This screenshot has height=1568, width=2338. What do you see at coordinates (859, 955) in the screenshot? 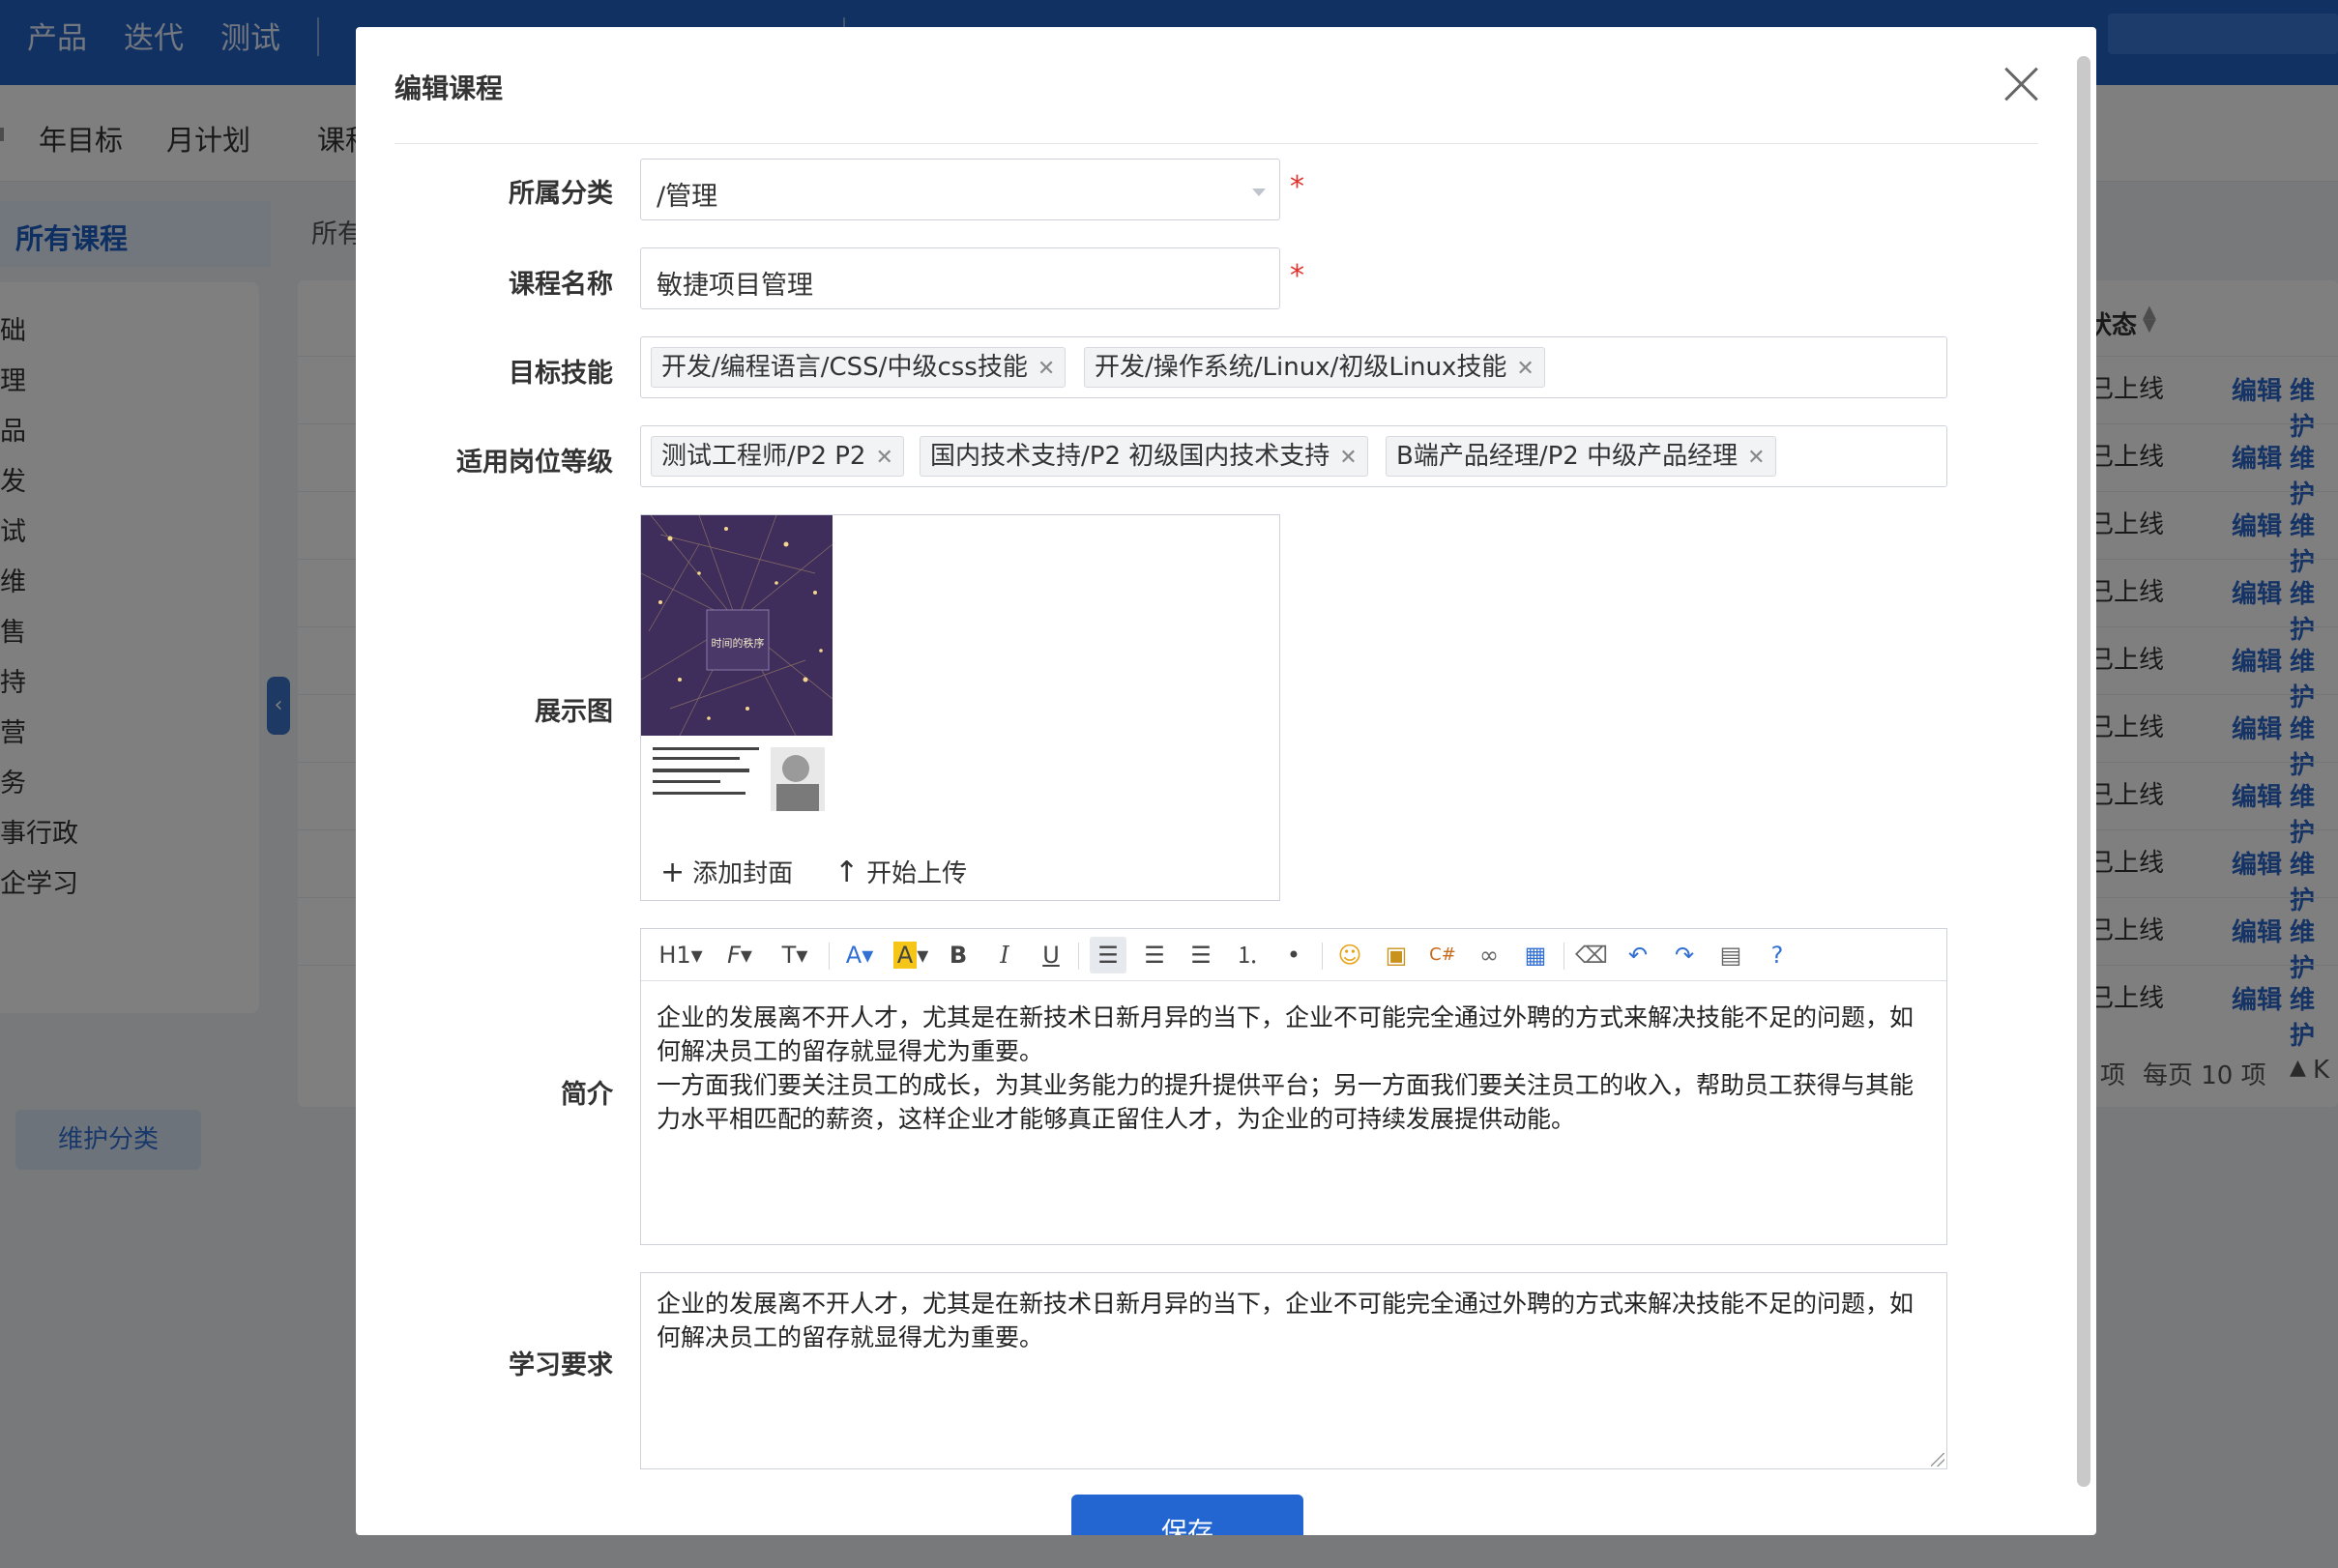
I see `font-color-icon: A▾` at bounding box center [859, 955].